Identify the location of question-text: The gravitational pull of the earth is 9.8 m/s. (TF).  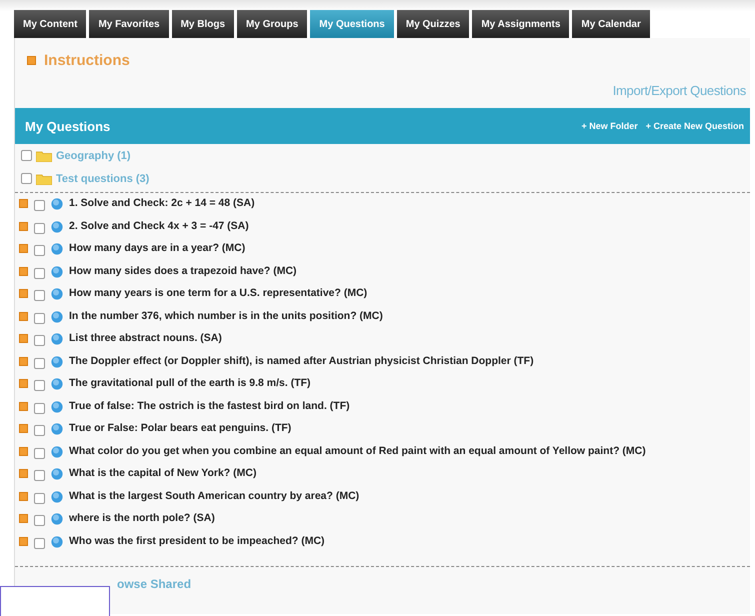
(190, 383).